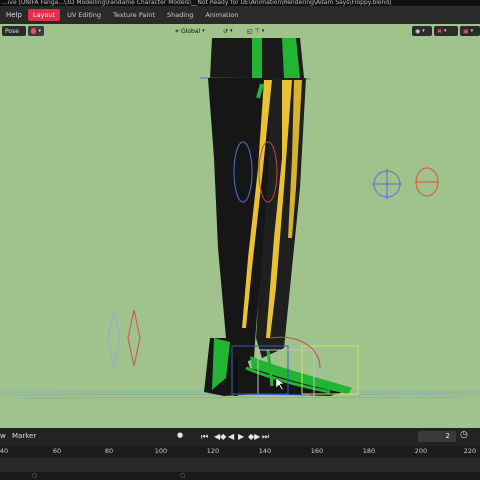  What do you see at coordinates (213, 451) in the screenshot?
I see `ruler-tick: 120` at bounding box center [213, 451].